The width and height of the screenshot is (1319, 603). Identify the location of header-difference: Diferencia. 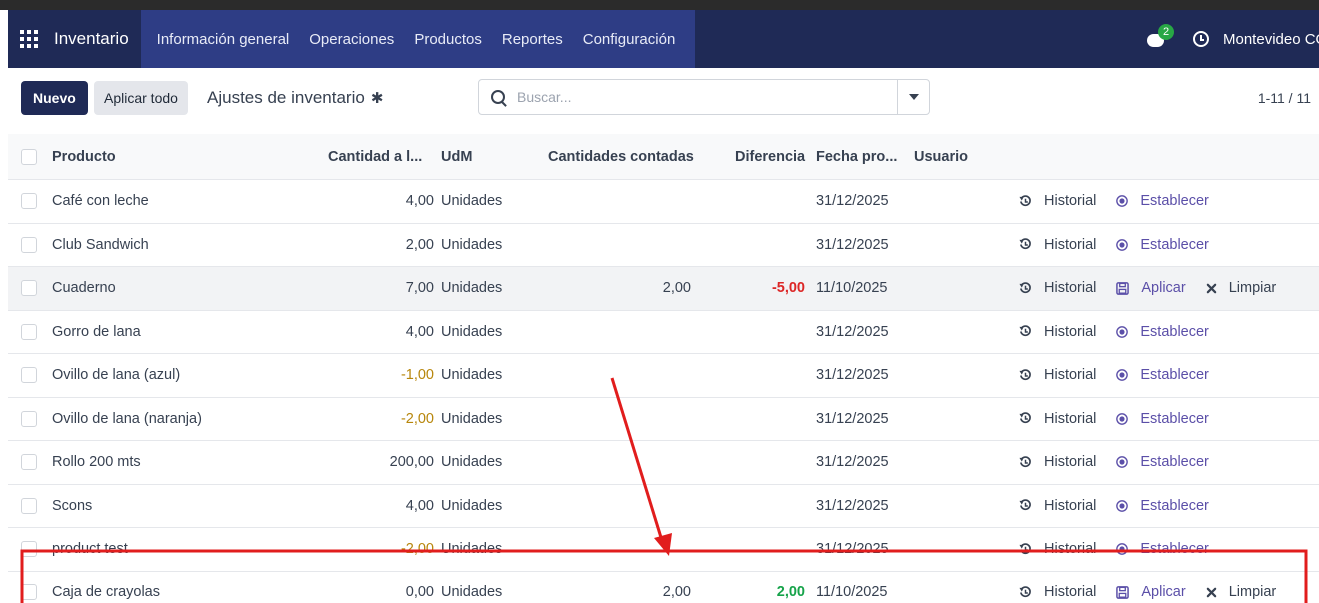
(770, 156).